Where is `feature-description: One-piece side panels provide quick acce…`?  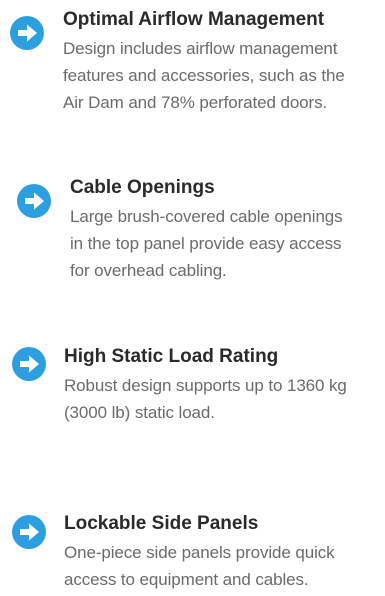
feature-description: One-piece side panels provide quick acce… is located at coordinates (224, 566).